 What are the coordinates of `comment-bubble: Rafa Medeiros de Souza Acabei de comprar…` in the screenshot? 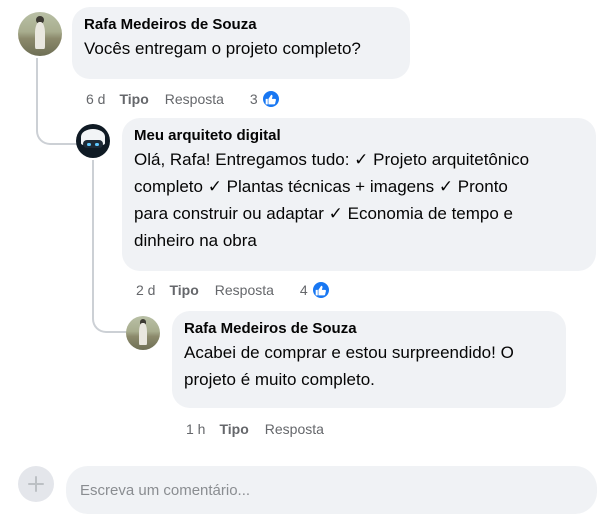 It's located at (369, 359).